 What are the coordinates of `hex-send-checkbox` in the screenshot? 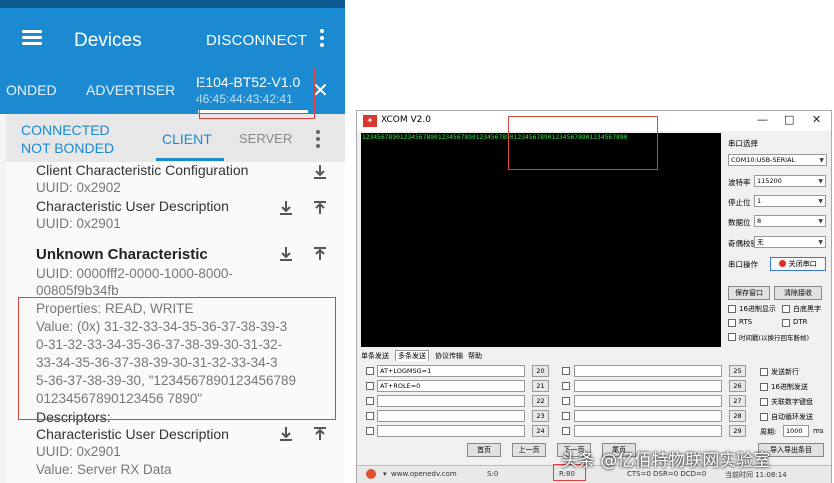 It's located at (764, 387).